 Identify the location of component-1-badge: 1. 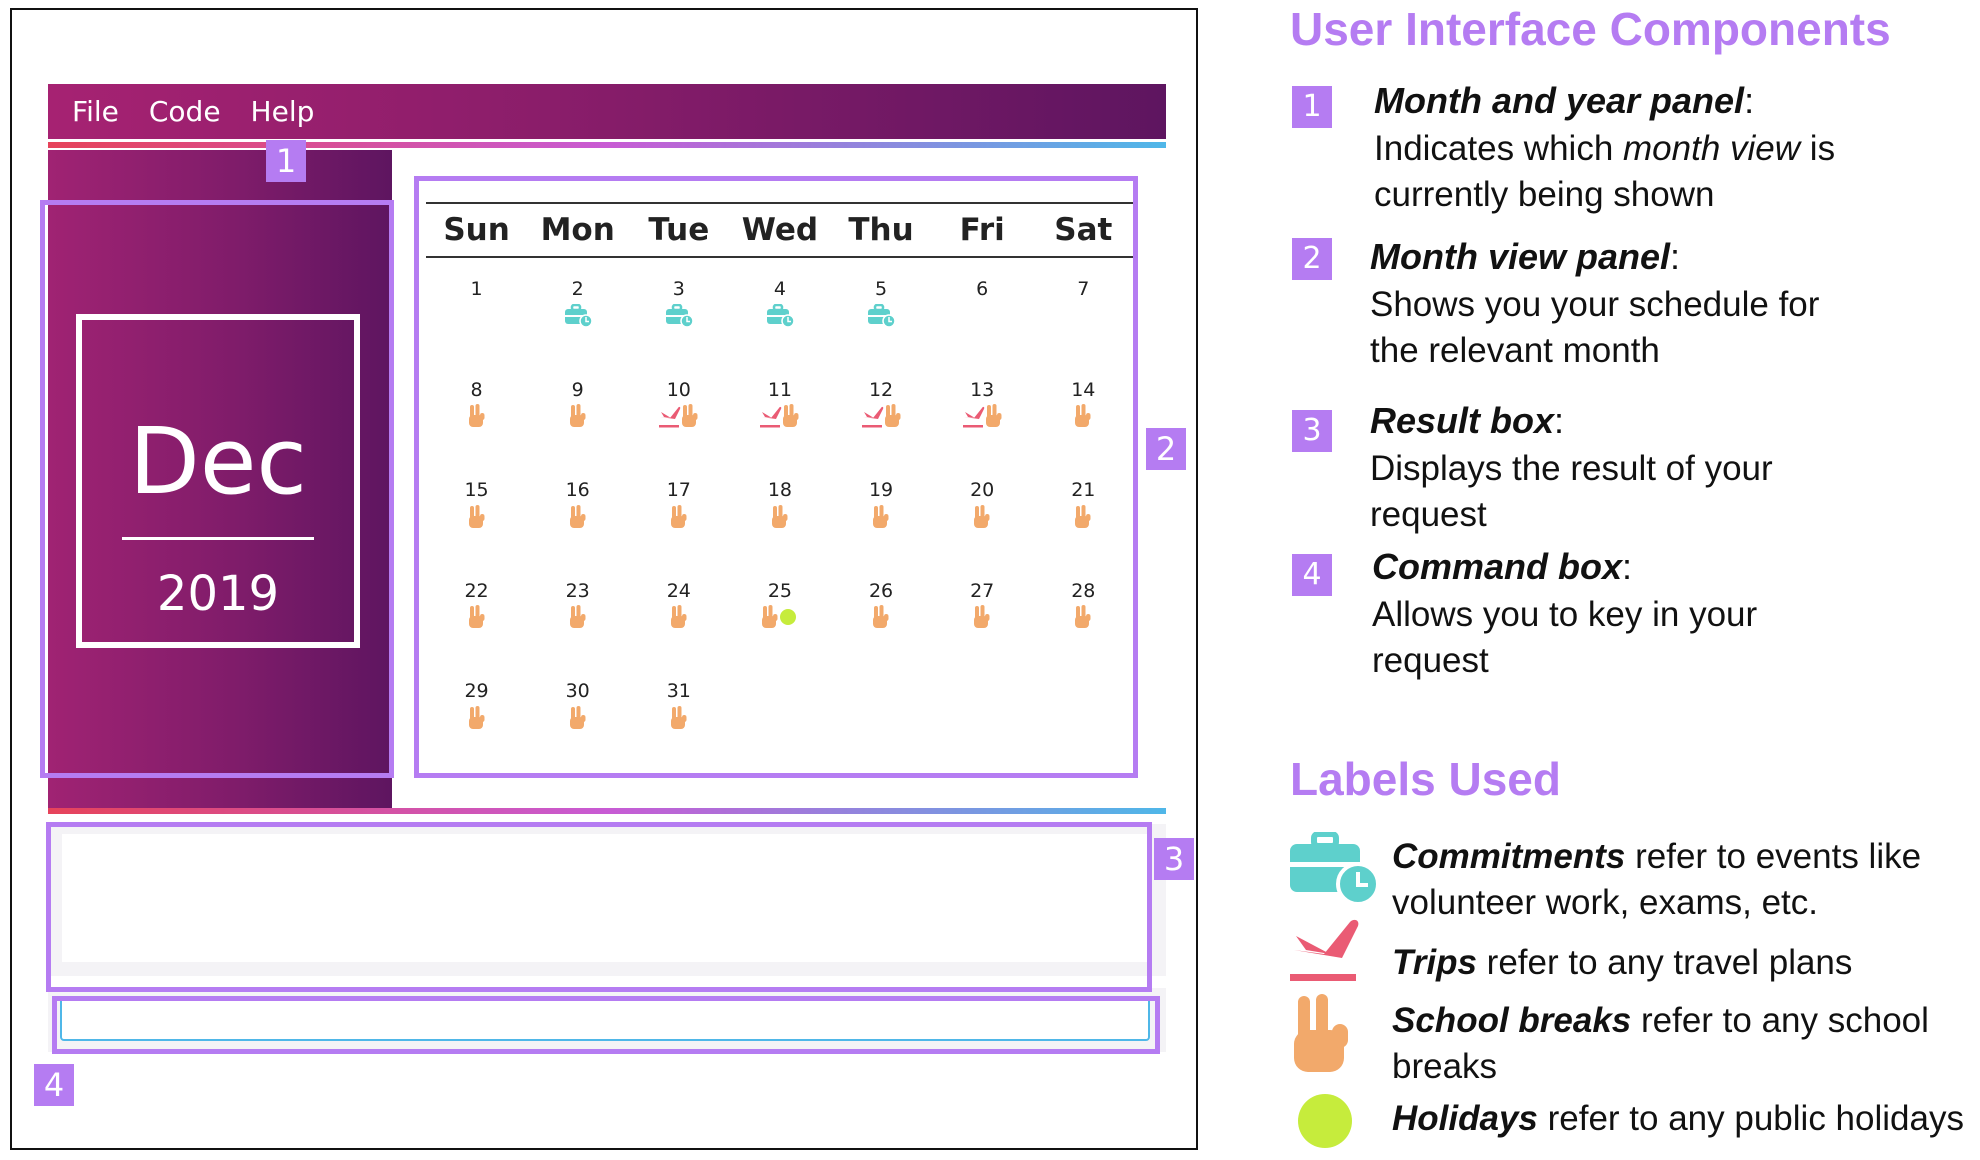
(1312, 107).